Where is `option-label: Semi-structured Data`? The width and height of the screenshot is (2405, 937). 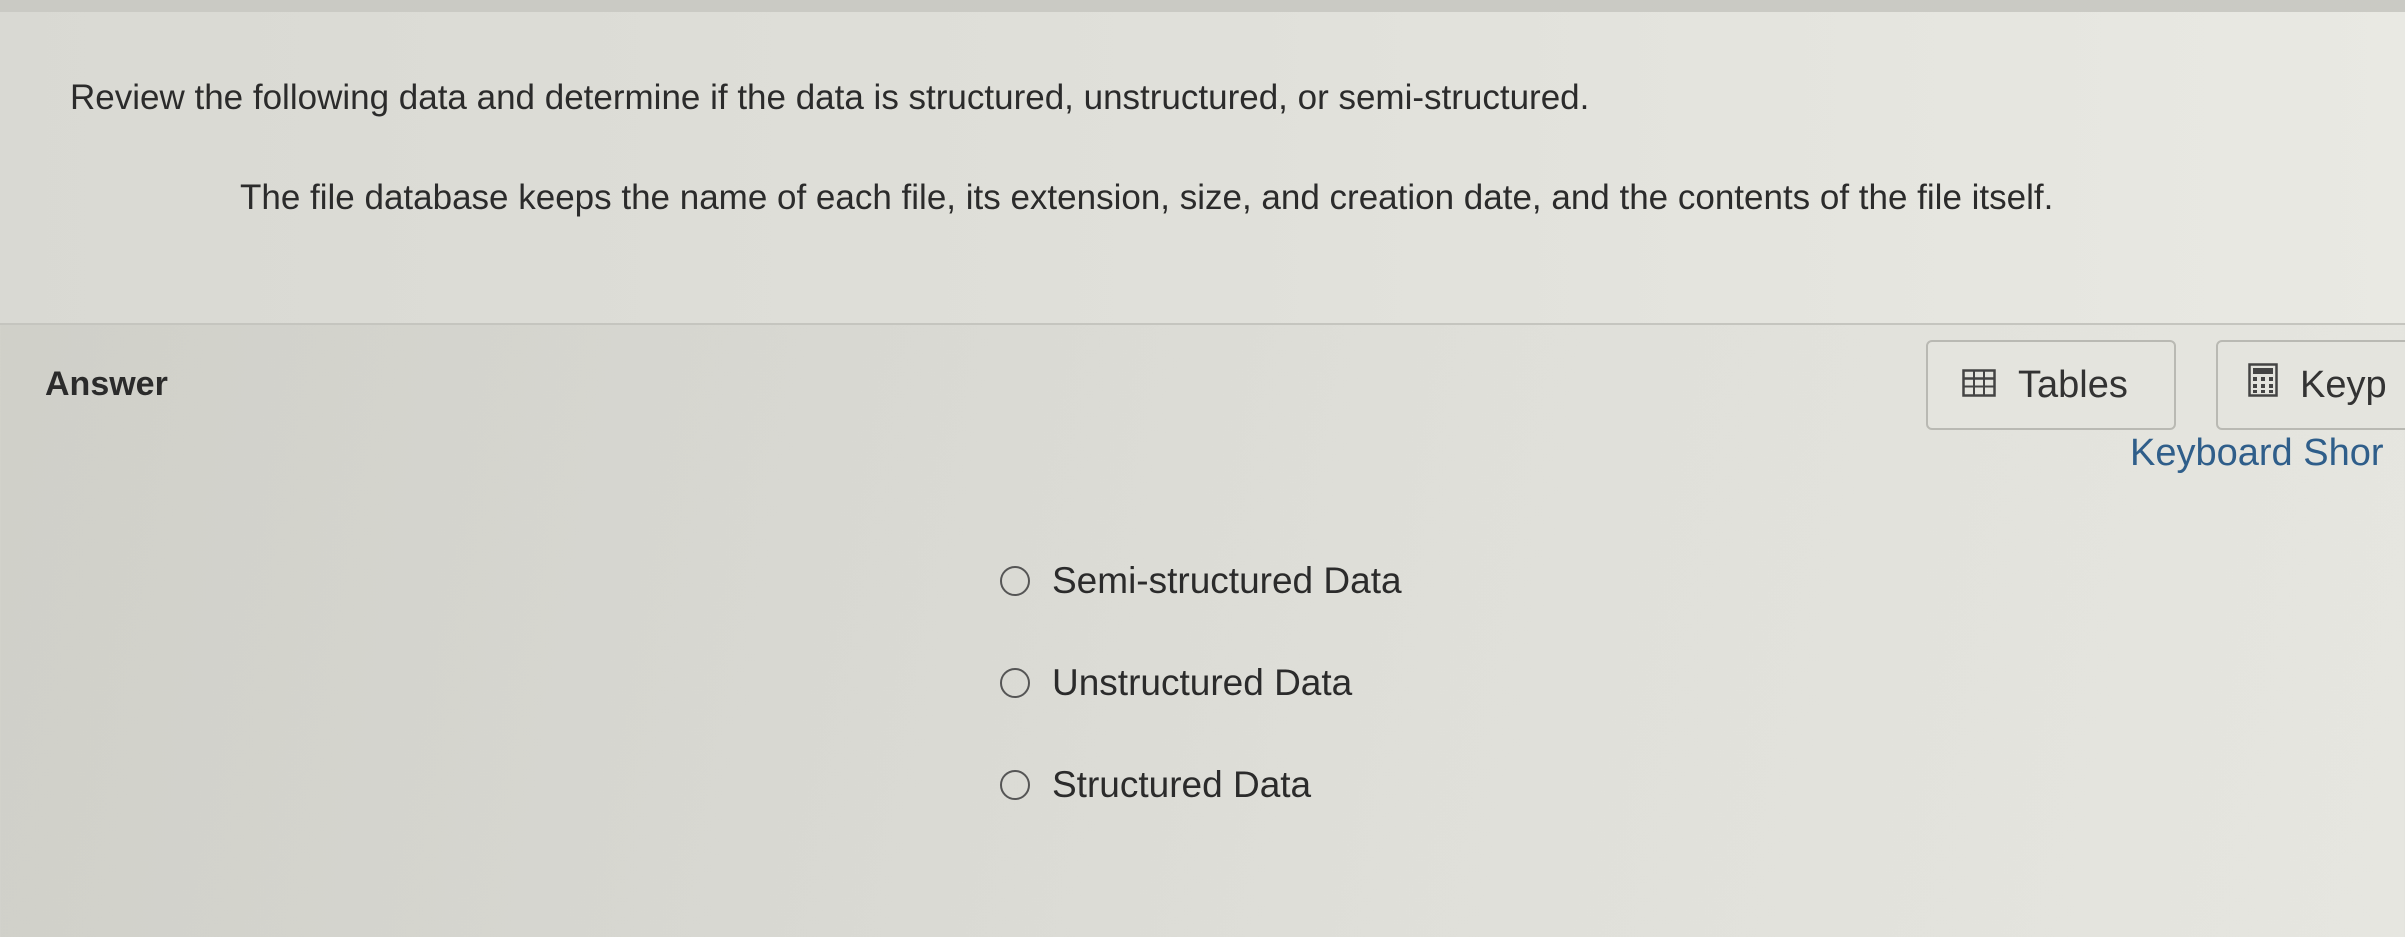 option-label: Semi-structured Data is located at coordinates (1227, 580).